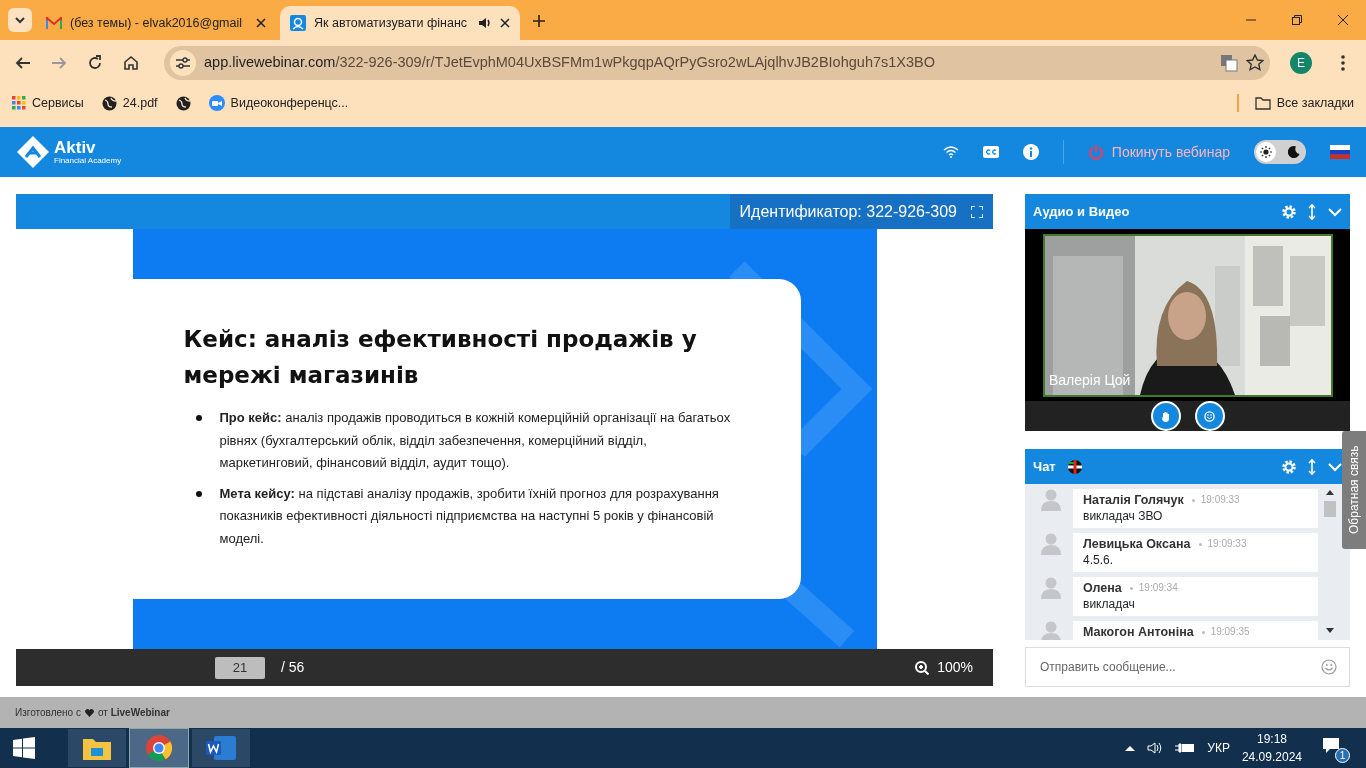  I want to click on panel-title: Аудио и Видео, so click(1081, 211).